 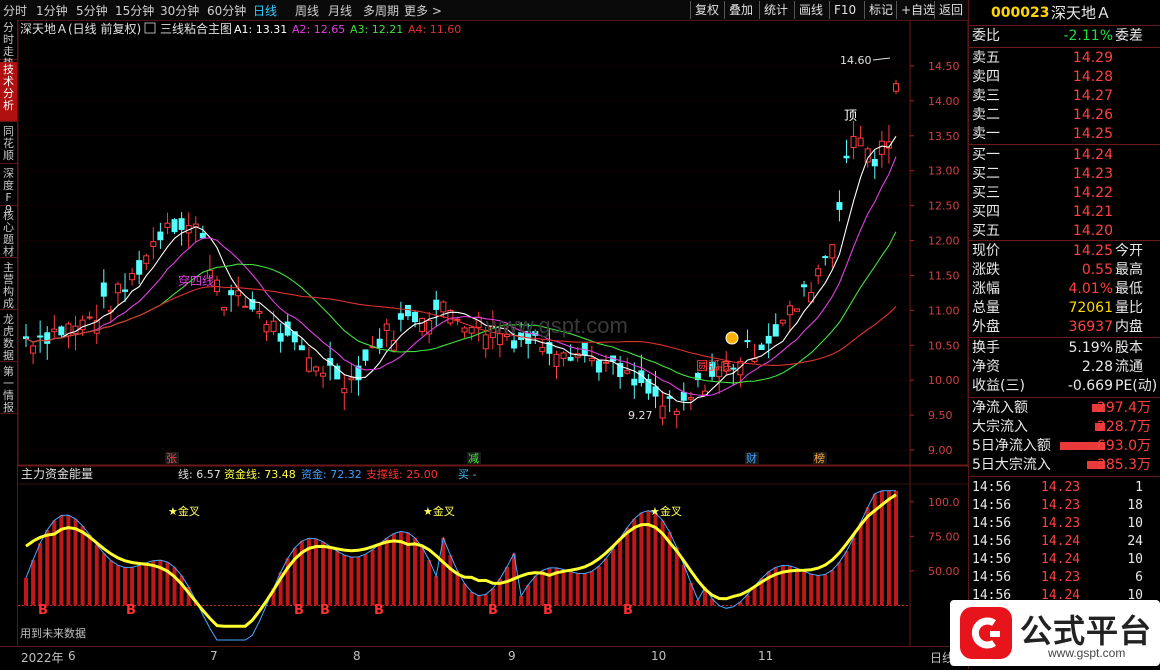 I want to click on period-tab-2: 5分钟, so click(x=92, y=10).